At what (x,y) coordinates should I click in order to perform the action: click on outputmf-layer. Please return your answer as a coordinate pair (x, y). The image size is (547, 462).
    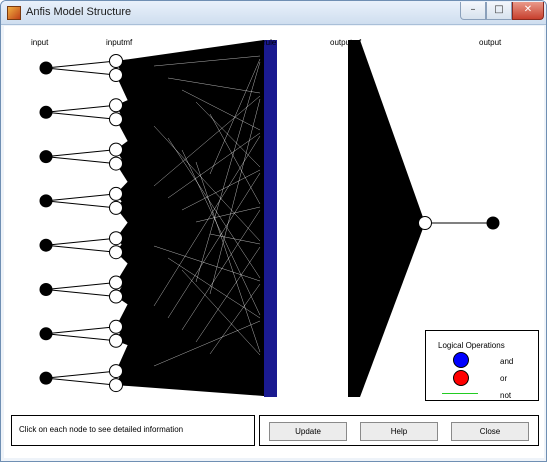
    Looking at the image, I should click on (354, 218).